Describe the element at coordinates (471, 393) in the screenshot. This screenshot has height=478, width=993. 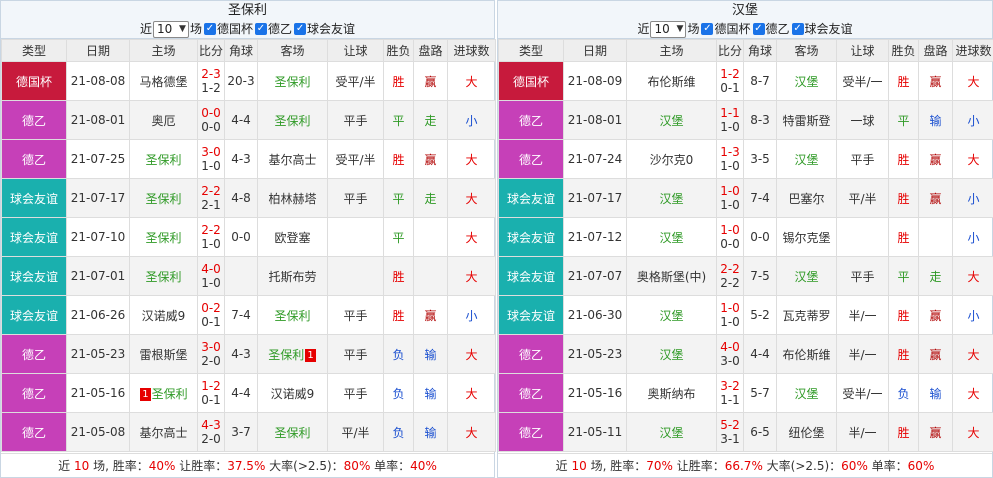
I see `goals-result: 大` at that location.